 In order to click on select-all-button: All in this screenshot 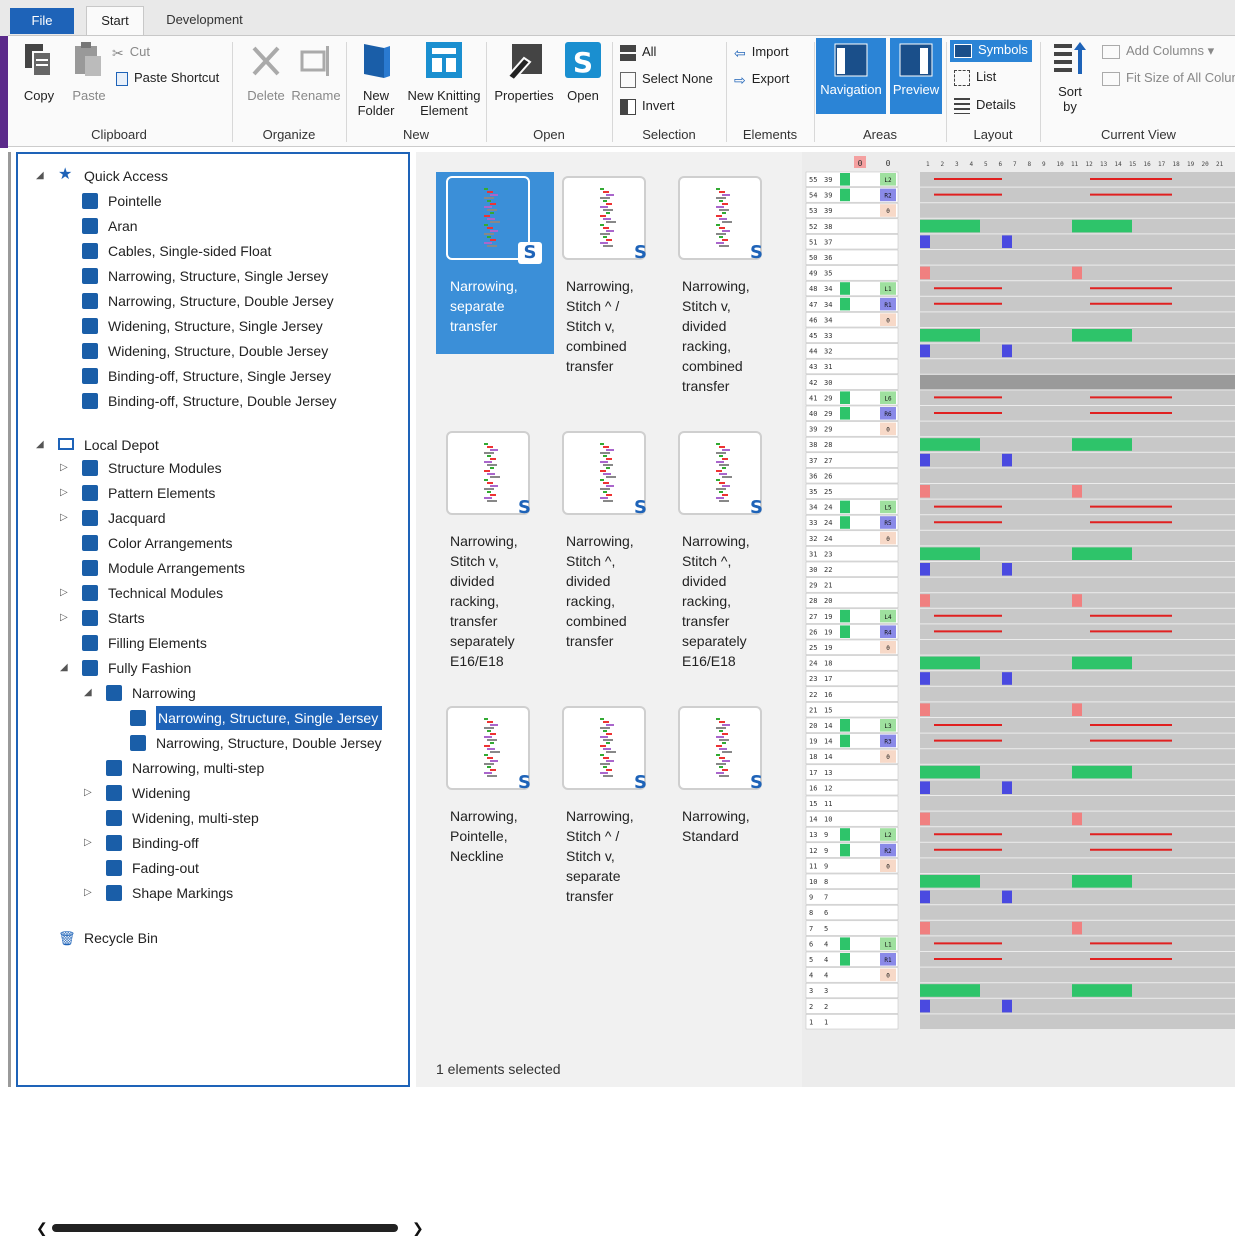, I will do `click(638, 52)`.